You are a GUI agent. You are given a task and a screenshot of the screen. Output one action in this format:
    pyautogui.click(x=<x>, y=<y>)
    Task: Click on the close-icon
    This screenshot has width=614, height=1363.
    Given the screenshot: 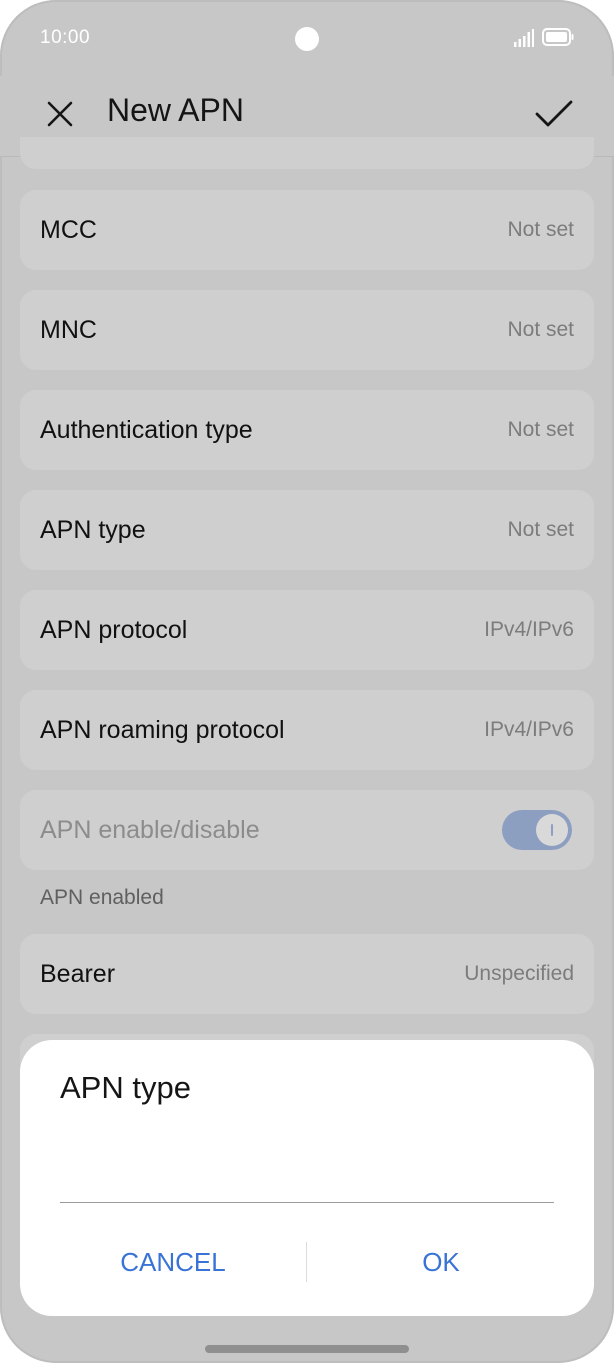 What is the action you would take?
    pyautogui.click(x=60, y=114)
    